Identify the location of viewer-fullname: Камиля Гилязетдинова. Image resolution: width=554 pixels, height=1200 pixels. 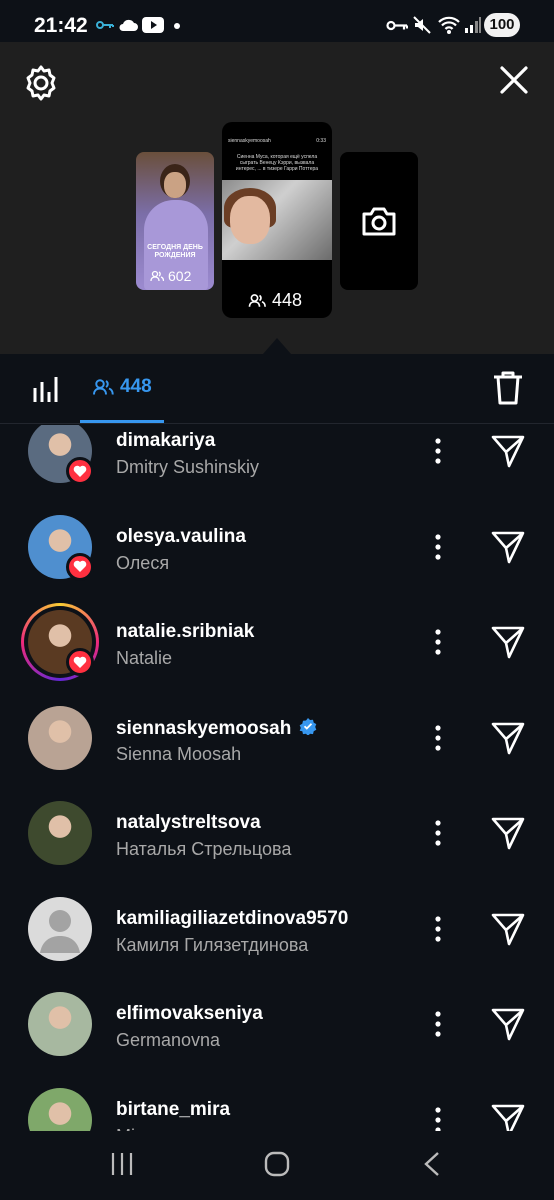
(212, 944).